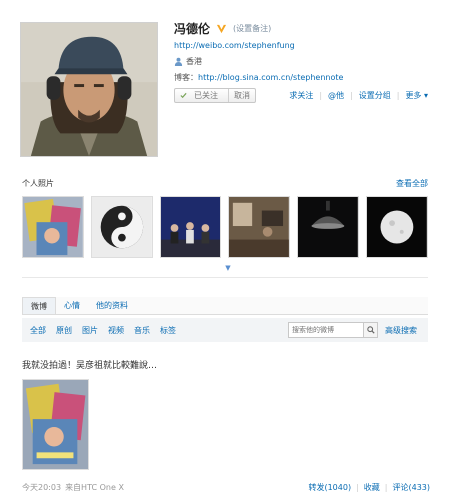 Image resolution: width=450 pixels, height=500 pixels. I want to click on sculpture-image, so click(121, 227).